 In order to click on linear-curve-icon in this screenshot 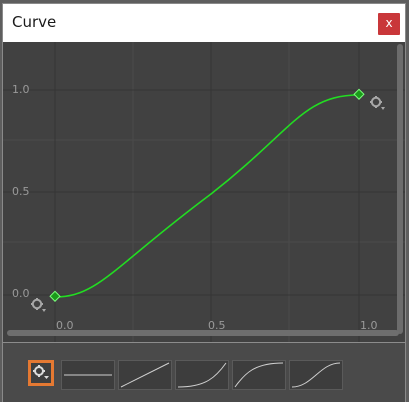, I will do `click(145, 375)`.